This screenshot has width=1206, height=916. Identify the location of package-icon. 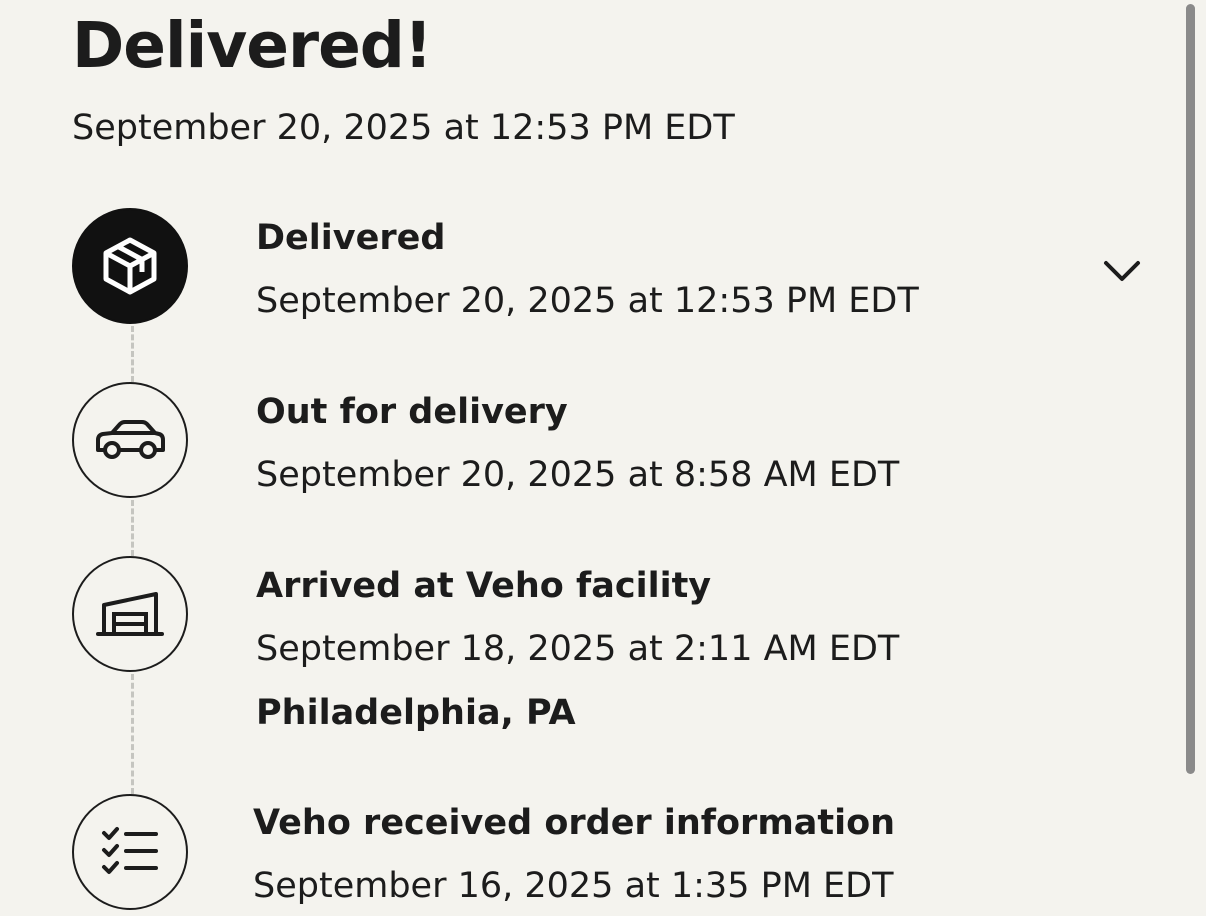
(130, 266).